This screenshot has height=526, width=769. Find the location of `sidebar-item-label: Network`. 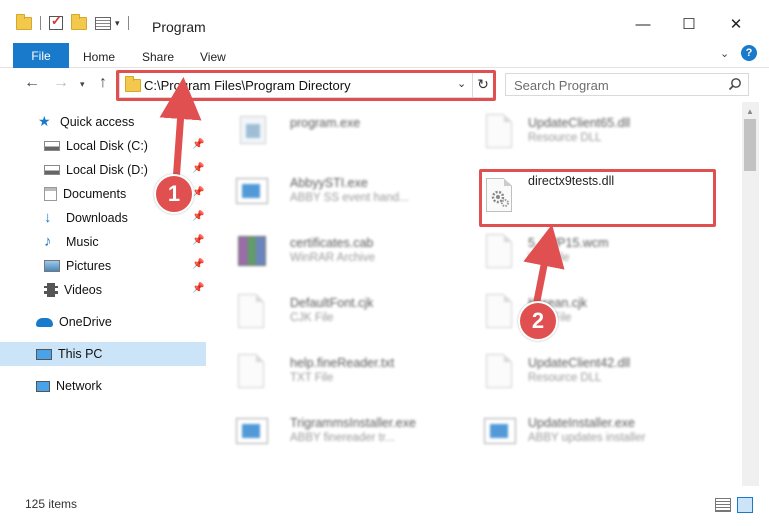

sidebar-item-label: Network is located at coordinates (79, 386).